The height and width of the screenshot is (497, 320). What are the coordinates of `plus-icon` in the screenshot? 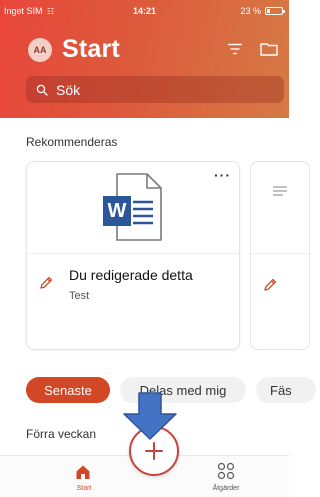 It's located at (154, 451).